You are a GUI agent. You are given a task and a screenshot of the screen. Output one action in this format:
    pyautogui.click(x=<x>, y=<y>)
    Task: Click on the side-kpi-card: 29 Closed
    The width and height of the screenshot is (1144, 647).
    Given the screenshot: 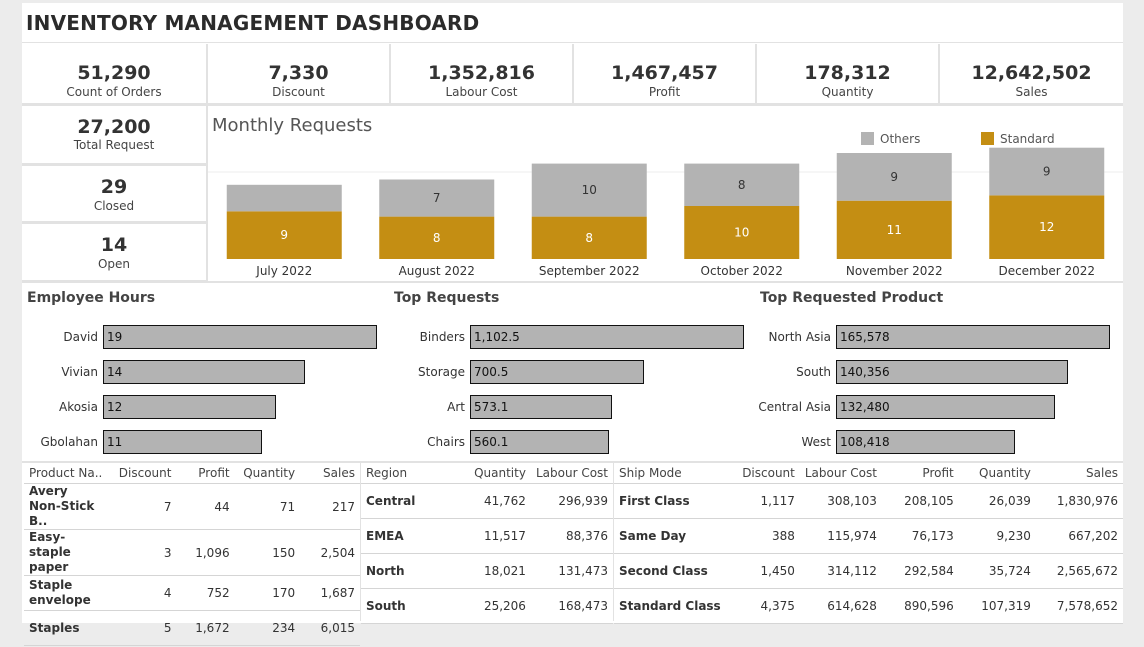 What is the action you would take?
    pyautogui.click(x=114, y=194)
    